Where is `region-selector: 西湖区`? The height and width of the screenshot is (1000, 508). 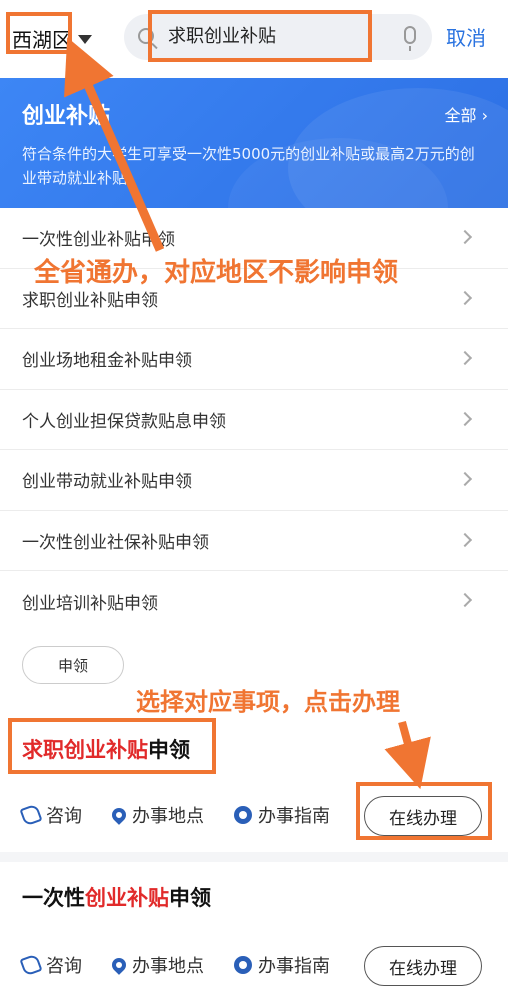
region-selector: 西湖区 is located at coordinates (52, 38).